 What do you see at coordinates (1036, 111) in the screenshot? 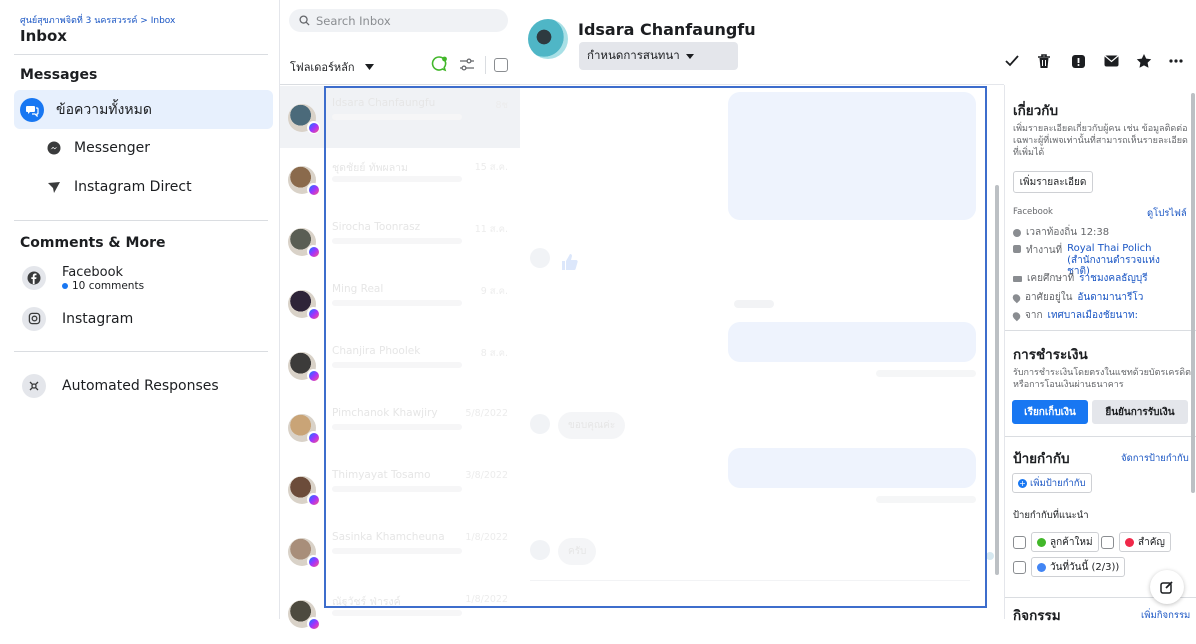
I see `about-heading: เกี่ยวกับ` at bounding box center [1036, 111].